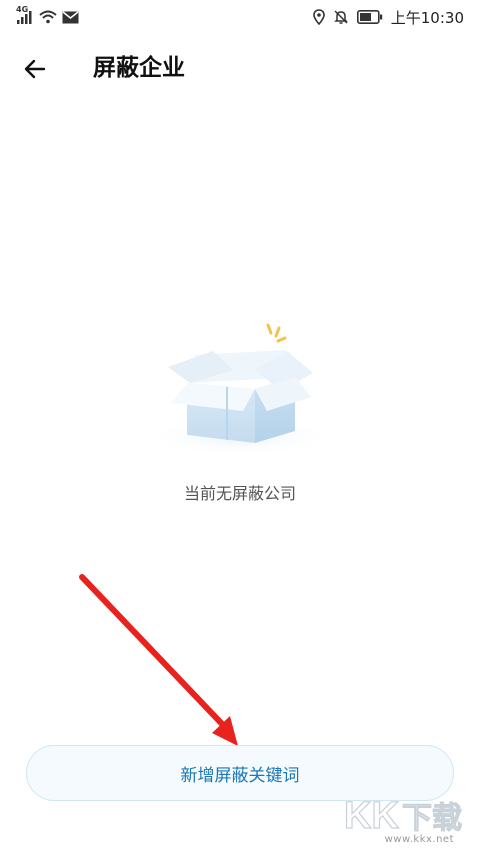 The height and width of the screenshot is (853, 480). What do you see at coordinates (22, 9) in the screenshot?
I see `network-type-label: 4G` at bounding box center [22, 9].